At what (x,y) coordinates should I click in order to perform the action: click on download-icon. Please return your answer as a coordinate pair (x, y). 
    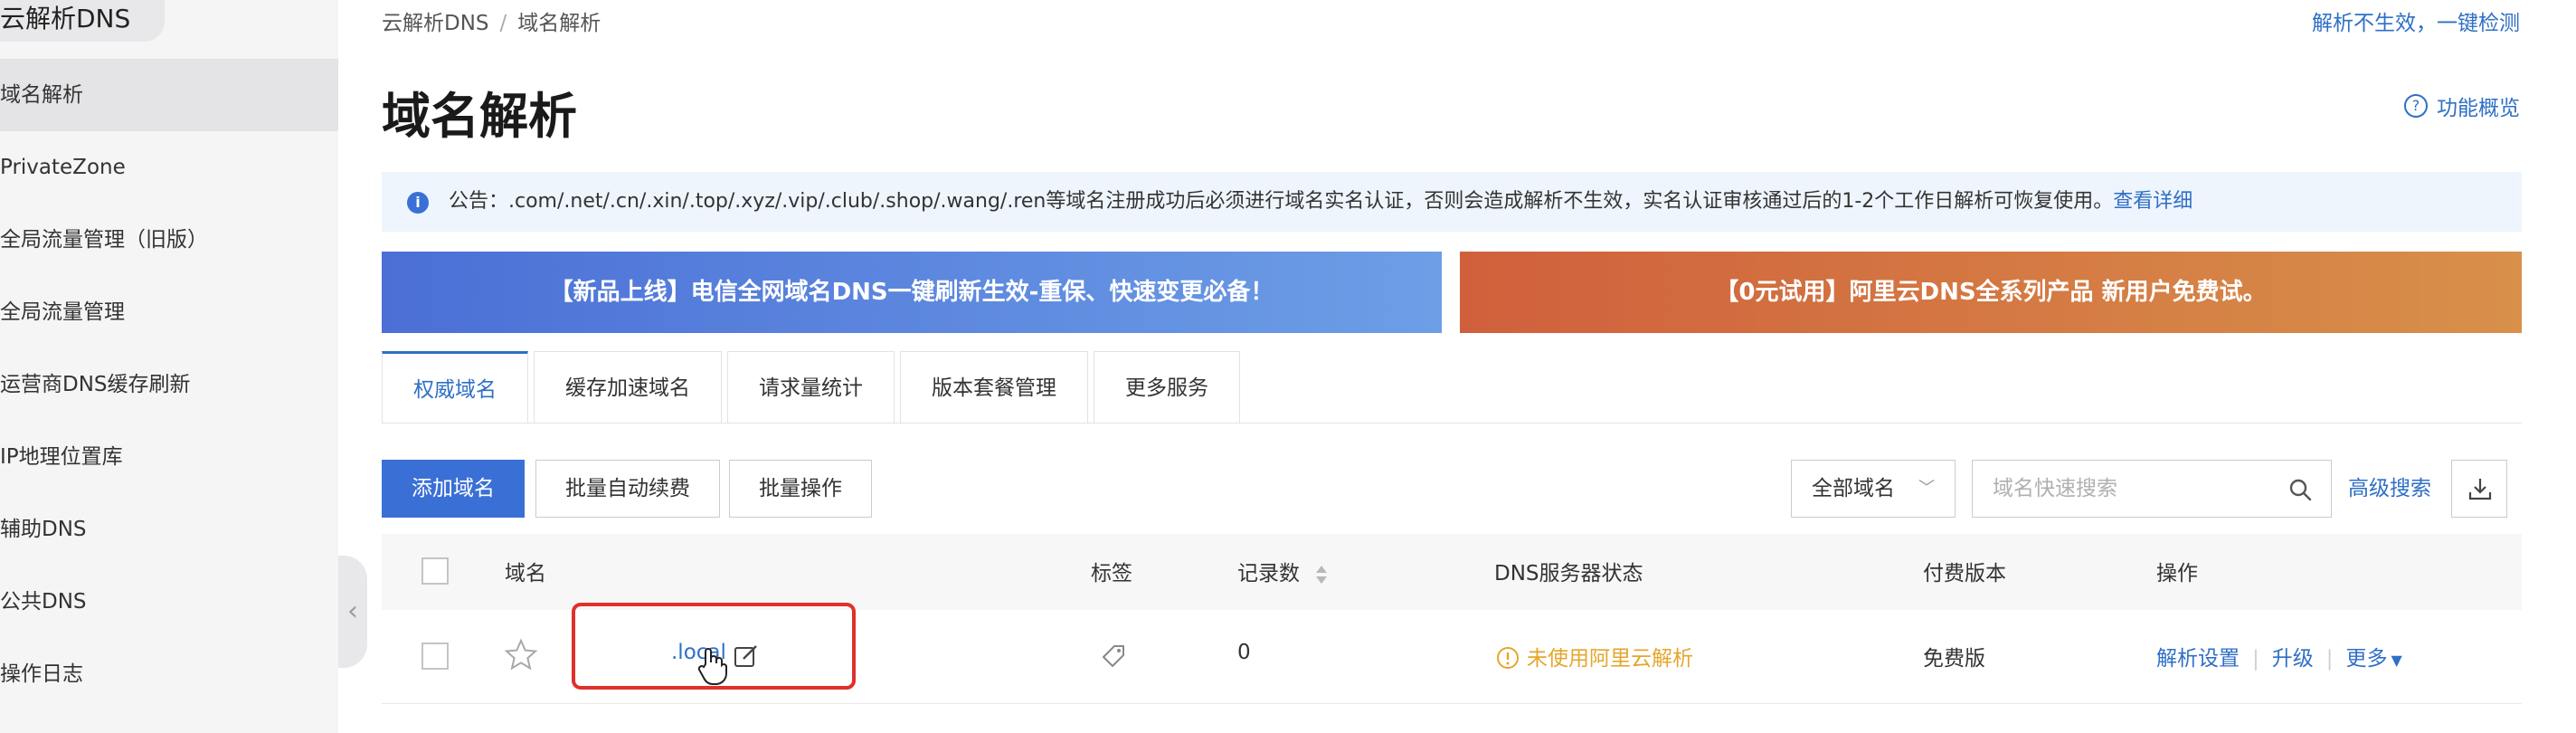
    Looking at the image, I should click on (2480, 489).